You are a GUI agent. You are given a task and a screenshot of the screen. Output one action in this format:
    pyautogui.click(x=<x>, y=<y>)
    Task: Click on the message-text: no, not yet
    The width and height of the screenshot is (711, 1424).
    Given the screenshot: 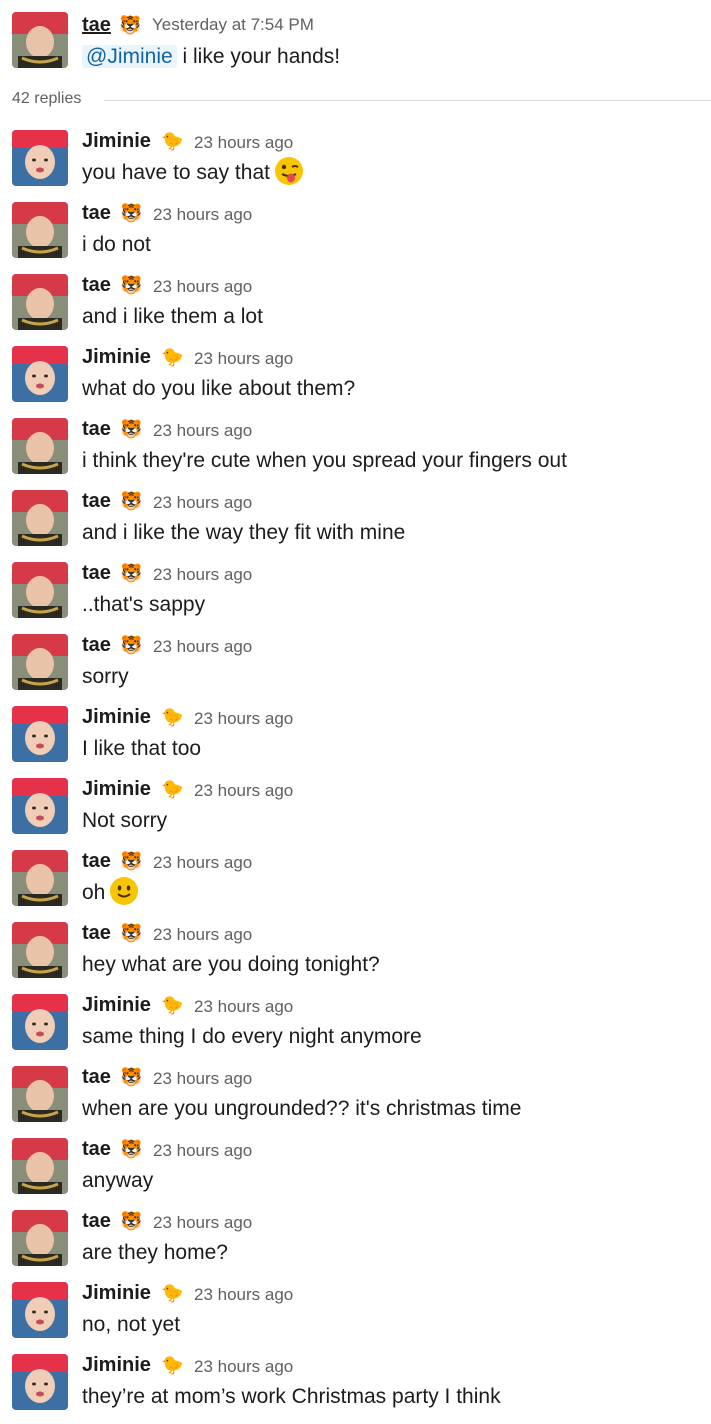 What is the action you would take?
    pyautogui.click(x=131, y=1325)
    